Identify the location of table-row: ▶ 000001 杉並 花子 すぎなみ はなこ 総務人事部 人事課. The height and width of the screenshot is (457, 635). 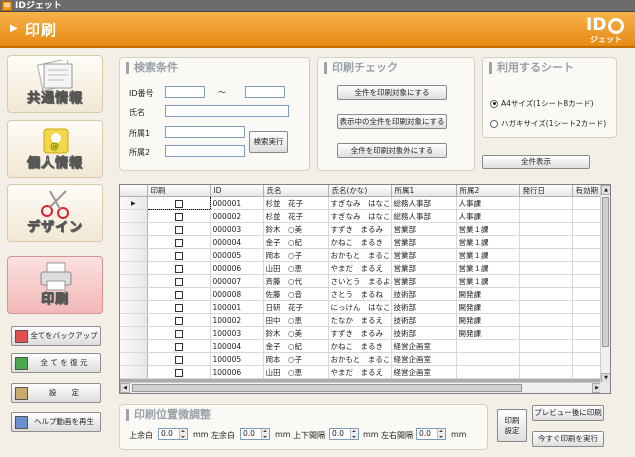
(361, 203).